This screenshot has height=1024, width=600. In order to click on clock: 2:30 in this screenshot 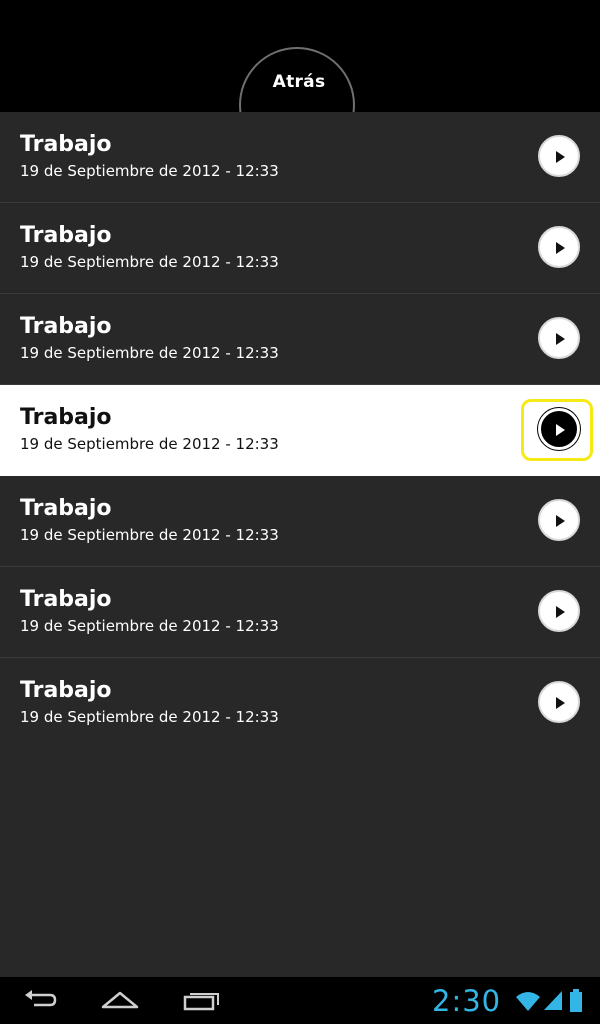, I will do `click(467, 1001)`.